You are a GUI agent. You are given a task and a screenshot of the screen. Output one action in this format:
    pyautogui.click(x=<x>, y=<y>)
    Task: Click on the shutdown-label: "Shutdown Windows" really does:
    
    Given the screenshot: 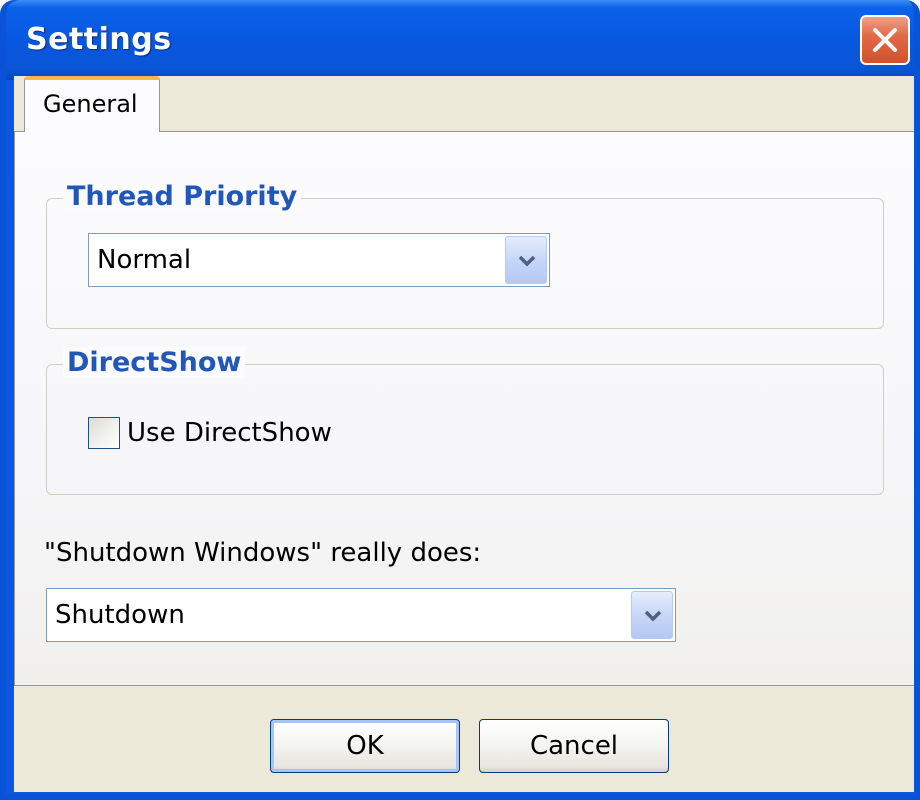 What is the action you would take?
    pyautogui.click(x=263, y=553)
    